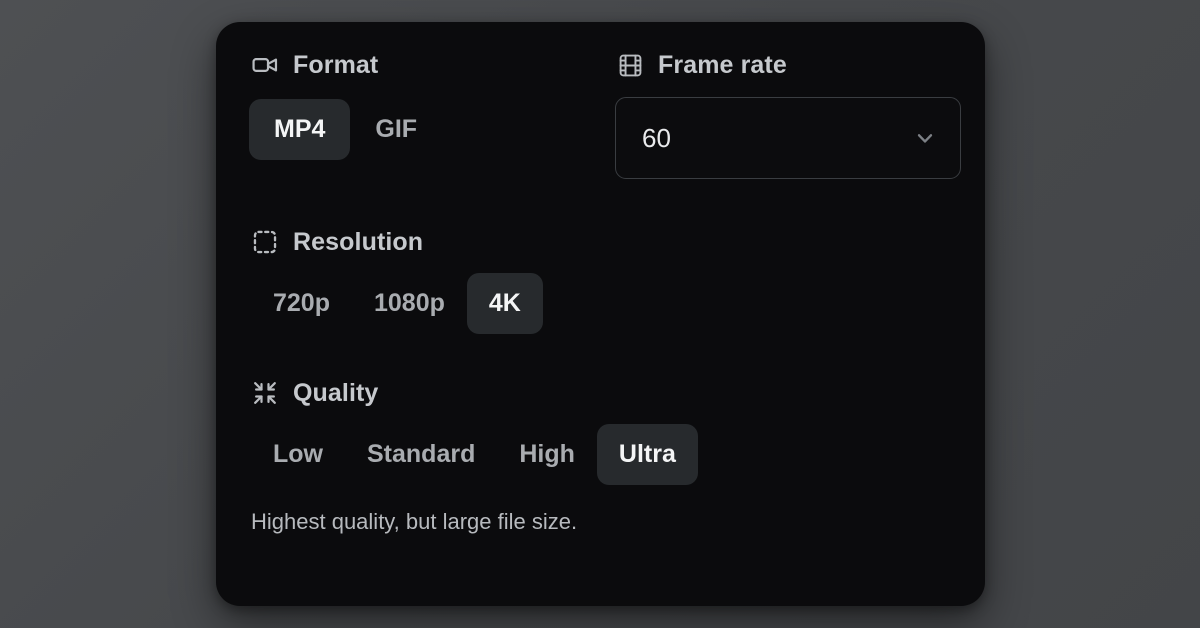 The width and height of the screenshot is (1200, 628). Describe the element at coordinates (925, 138) in the screenshot. I see `chevron-down-icon` at that location.